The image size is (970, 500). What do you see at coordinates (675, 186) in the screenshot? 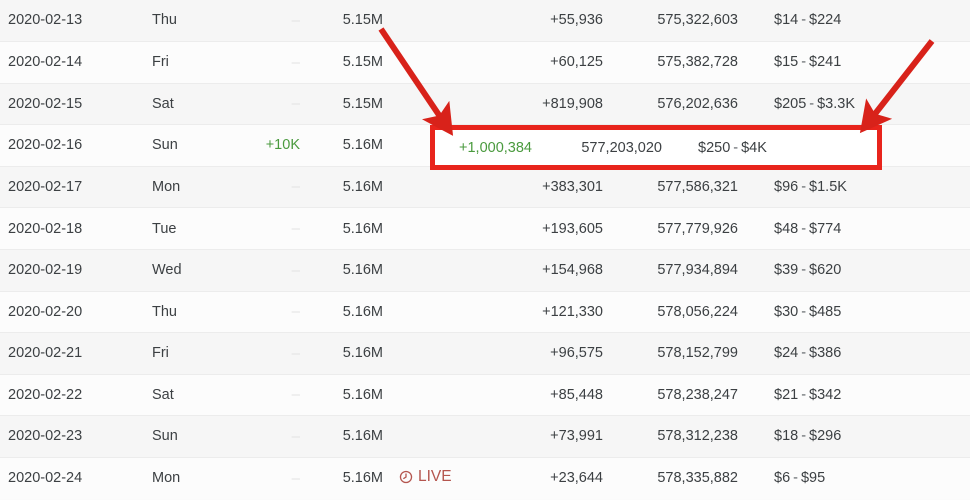
I see `cell-total-views: 577,586,321` at bounding box center [675, 186].